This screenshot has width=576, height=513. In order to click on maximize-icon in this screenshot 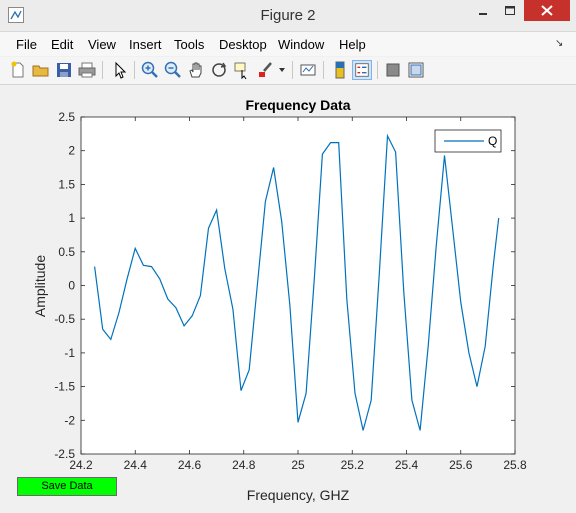, I will do `click(510, 10)`.